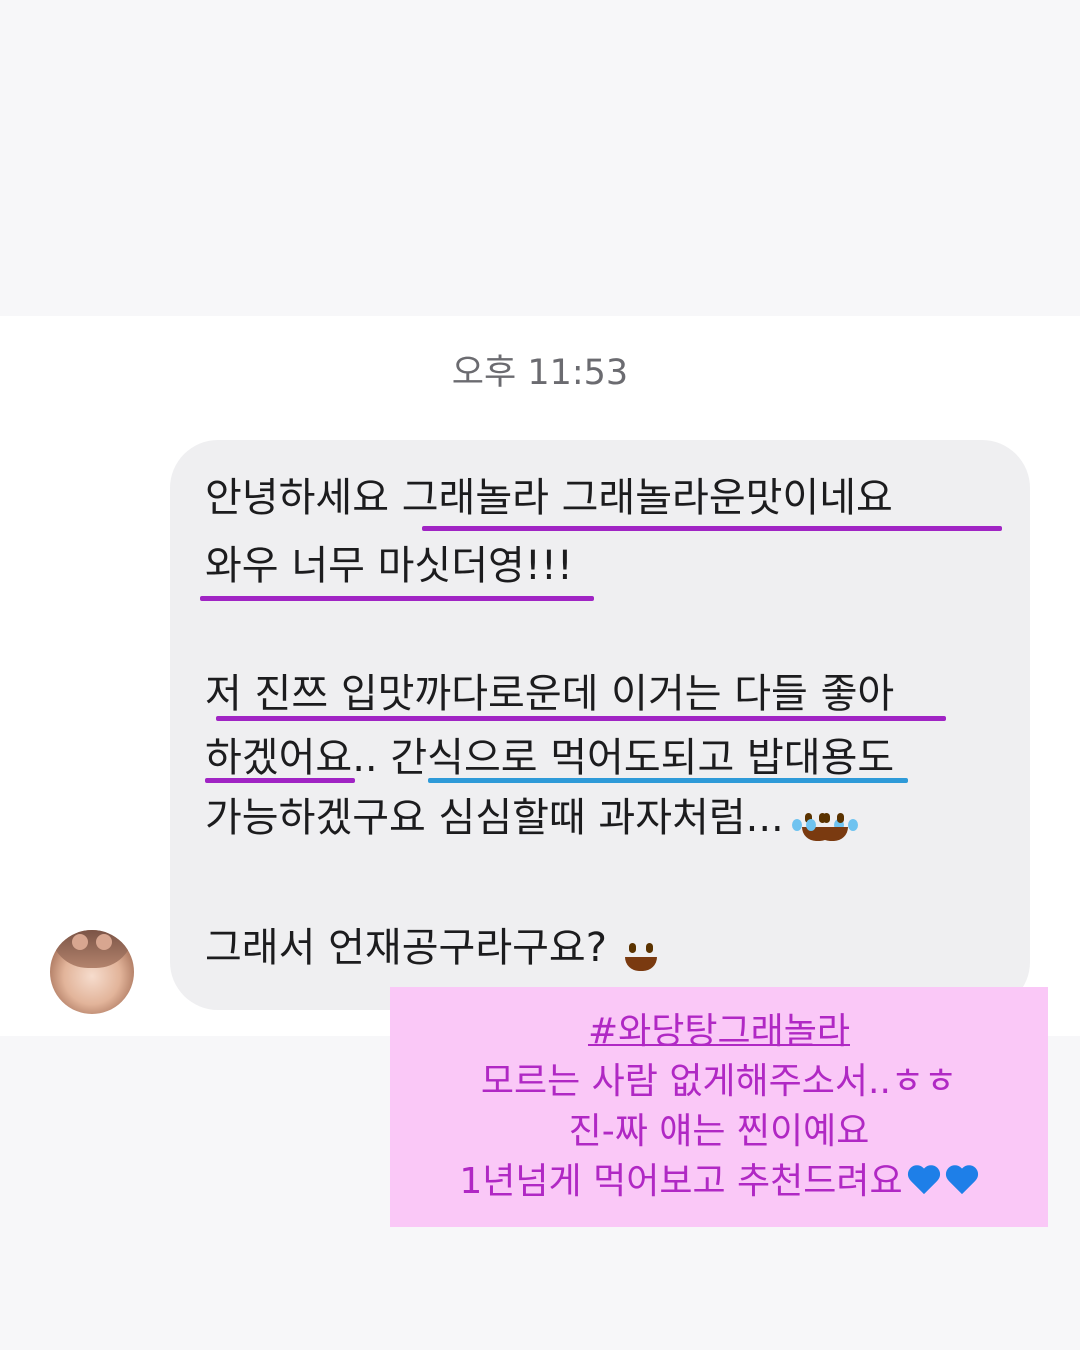  I want to click on message-line-1: 안녕하세요 그래놀라 그래놀라운맛이네요, so click(549, 498).